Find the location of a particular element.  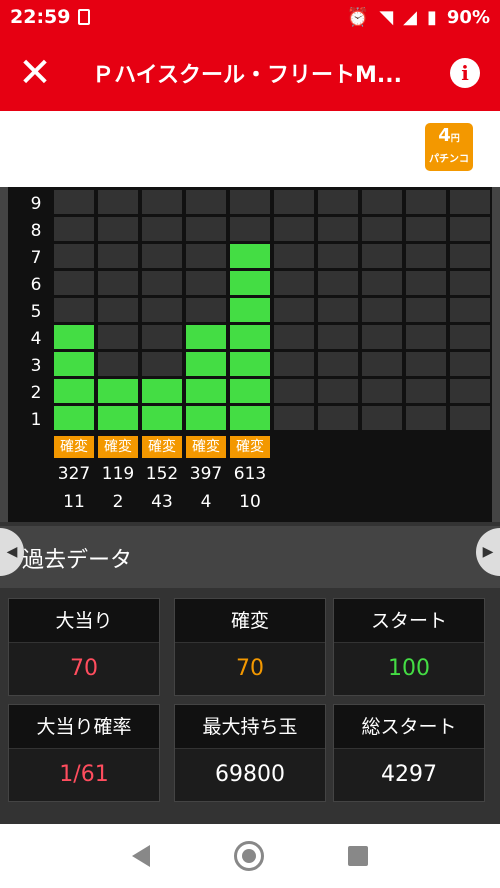

stat-card: 大当り 70 is located at coordinates (84, 647).